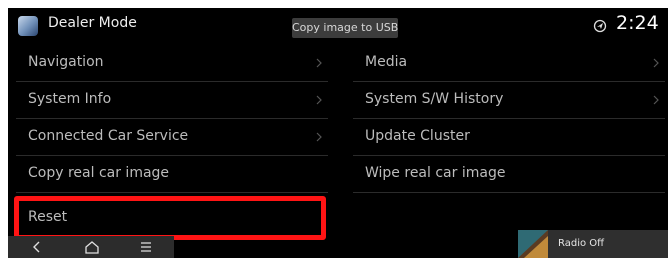 This screenshot has width=668, height=258. Describe the element at coordinates (509, 63) in the screenshot. I see `menu-item-media: Media` at that location.